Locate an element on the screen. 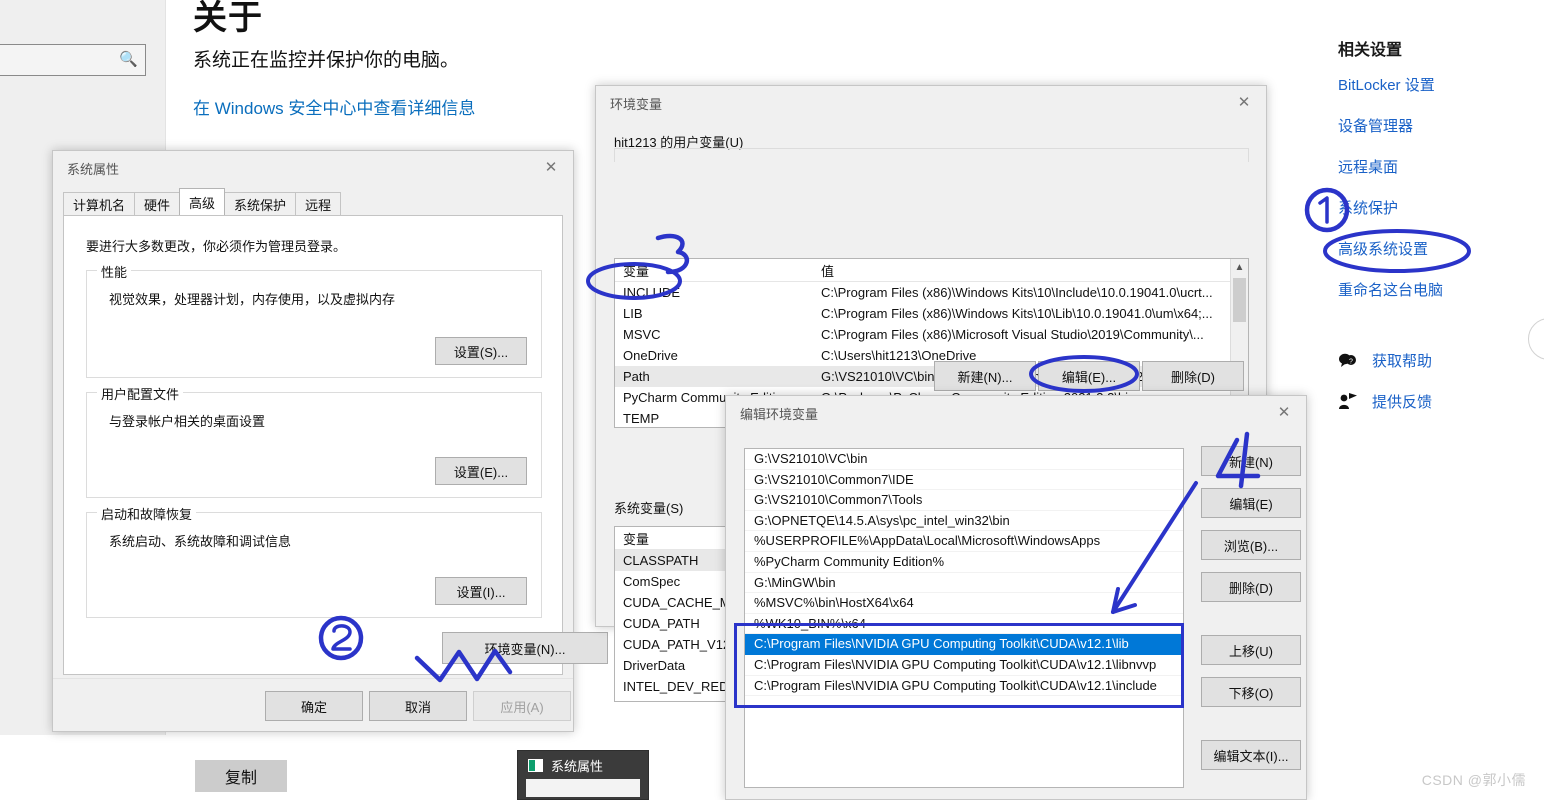  apply-button: 应用(A) is located at coordinates (522, 706).